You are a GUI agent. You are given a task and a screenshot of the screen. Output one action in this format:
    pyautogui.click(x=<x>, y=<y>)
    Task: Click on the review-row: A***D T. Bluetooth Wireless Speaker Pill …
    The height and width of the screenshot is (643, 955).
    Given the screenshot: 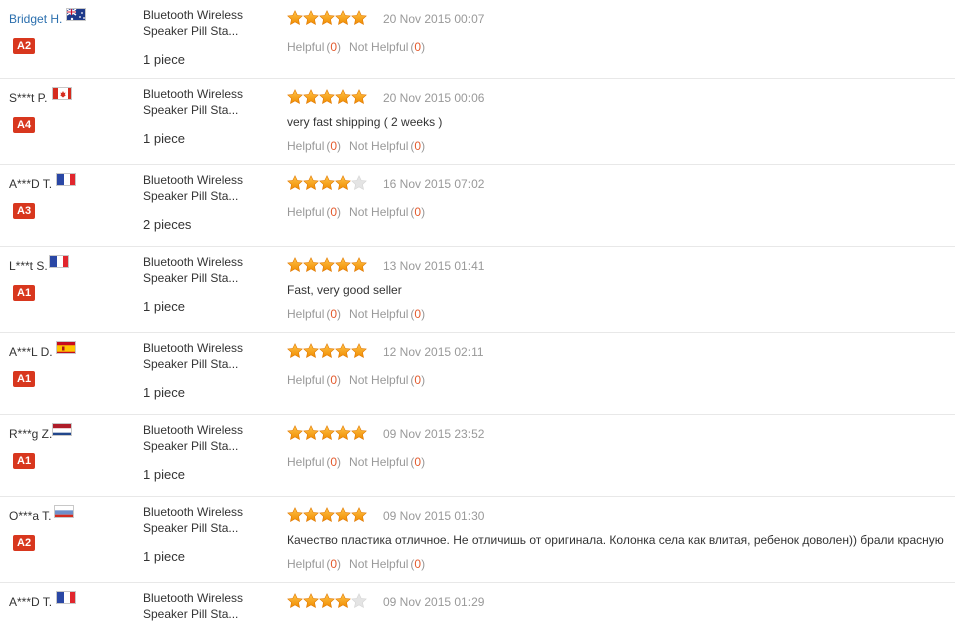 What is the action you would take?
    pyautogui.click(x=477, y=613)
    